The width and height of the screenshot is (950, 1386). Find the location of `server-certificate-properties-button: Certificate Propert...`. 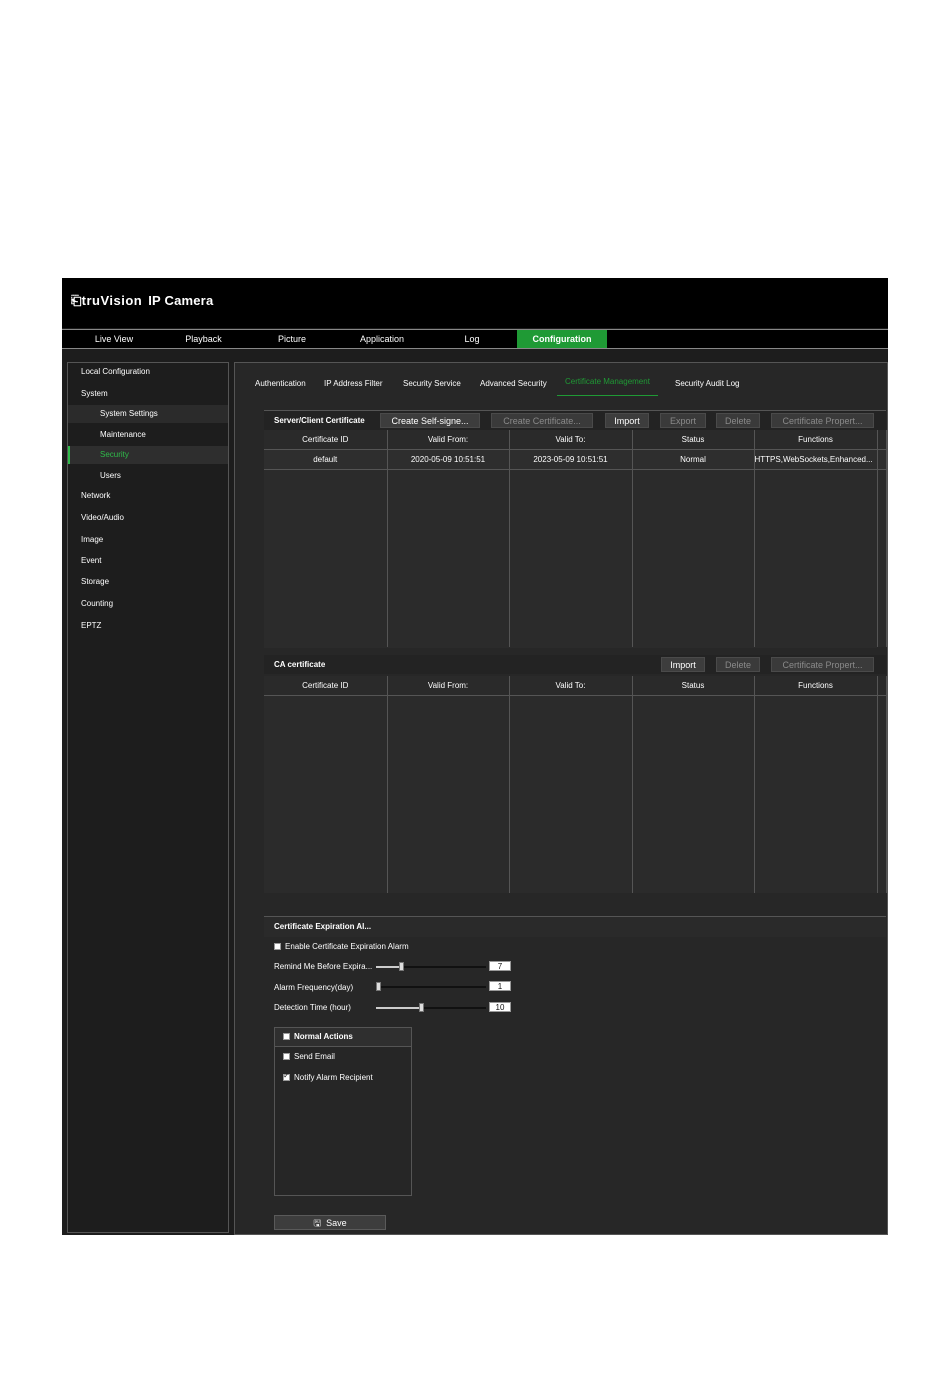

server-certificate-properties-button: Certificate Propert... is located at coordinates (822, 420).